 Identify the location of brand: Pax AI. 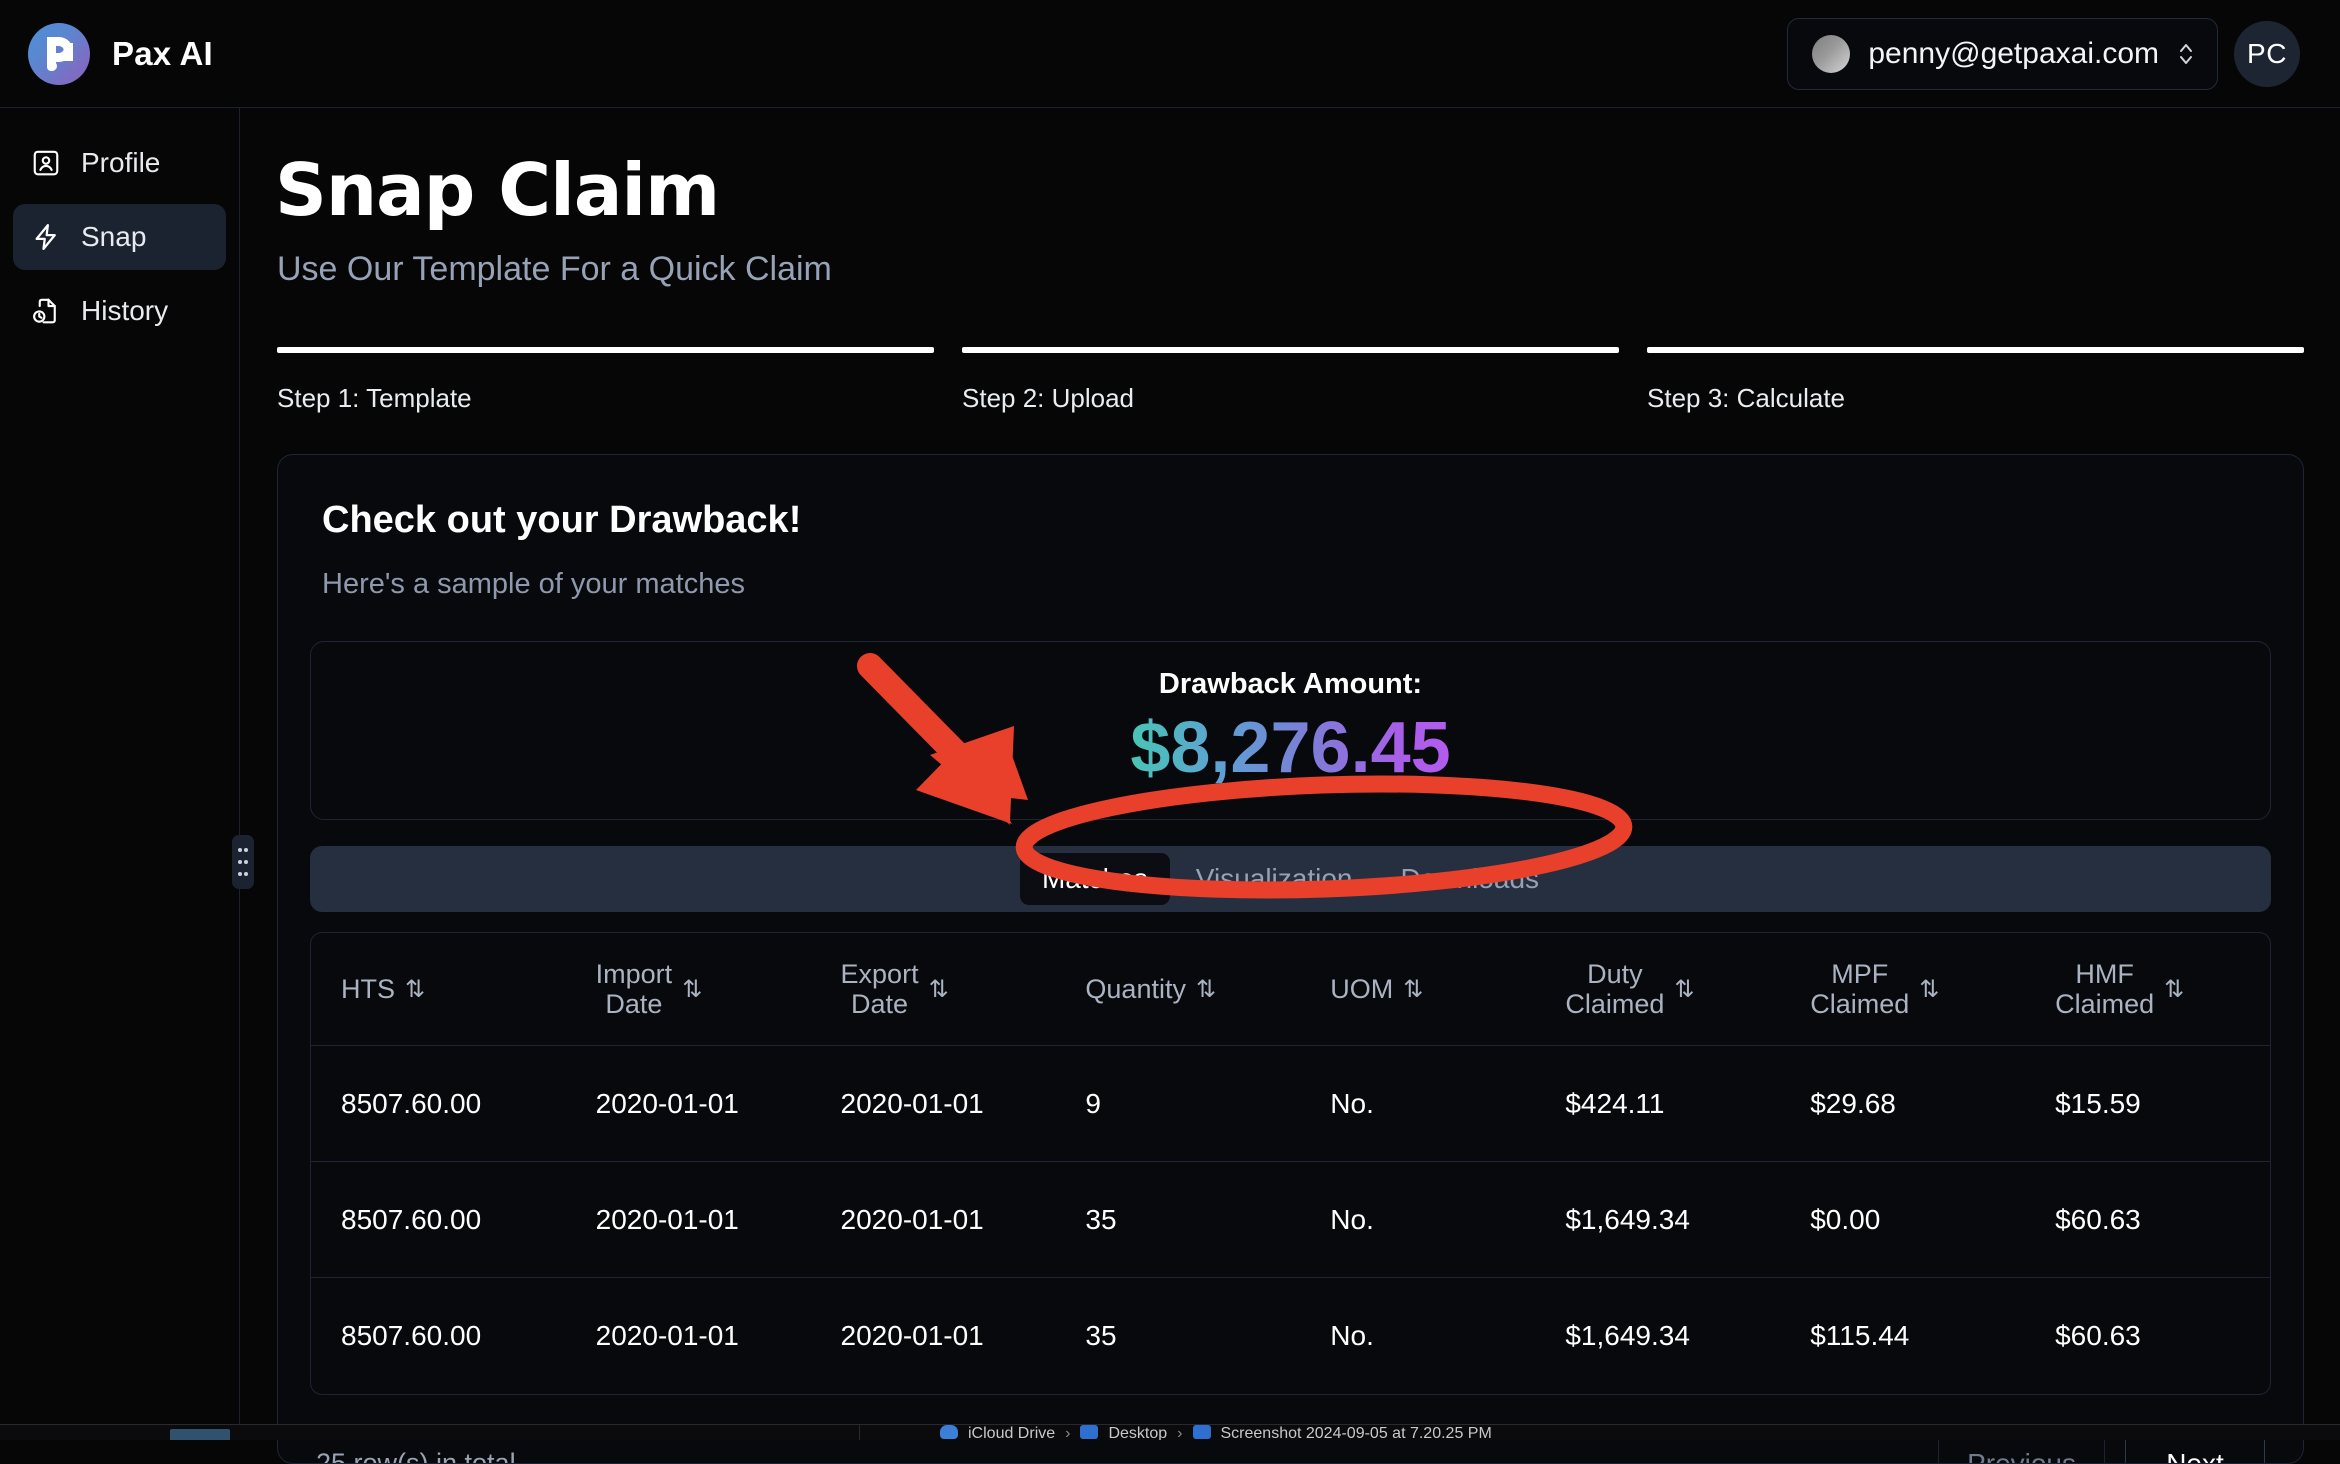
(120, 53).